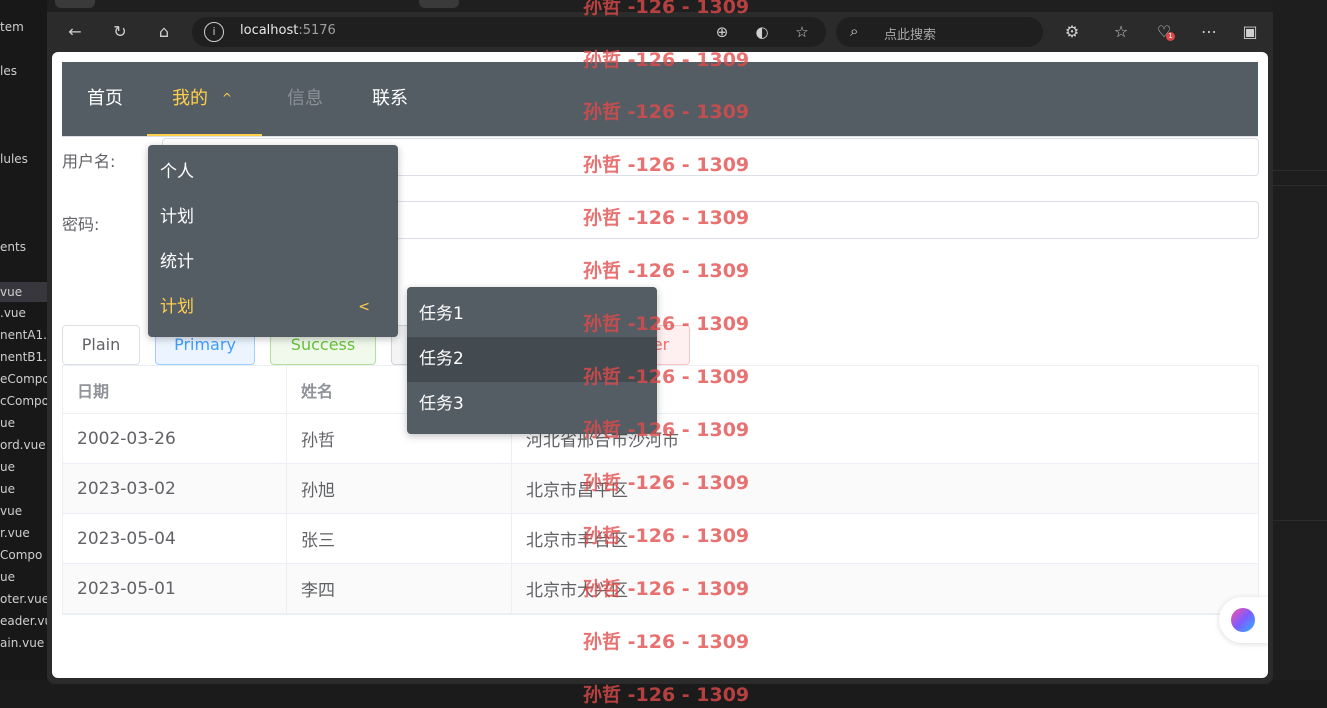 The image size is (1327, 708). Describe the element at coordinates (89, 161) in the screenshot. I see `username-label: 用户名:` at that location.